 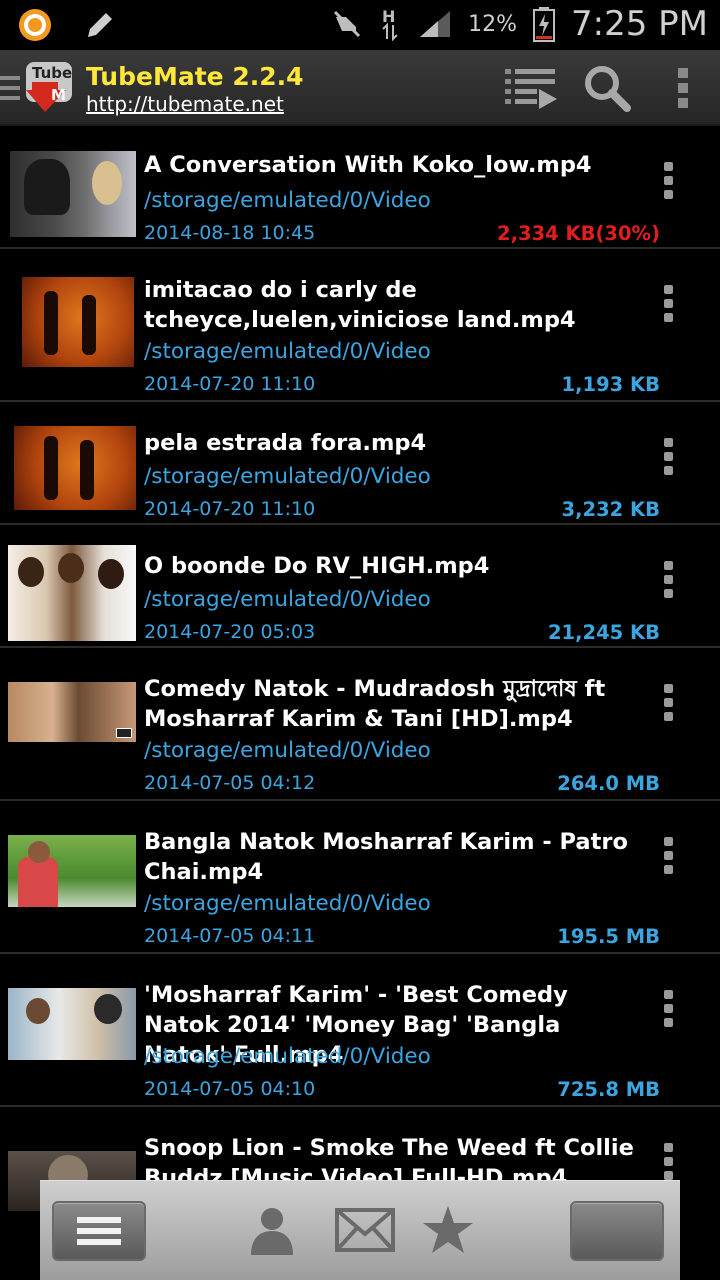 I want to click on playlist-button, so click(x=530, y=88).